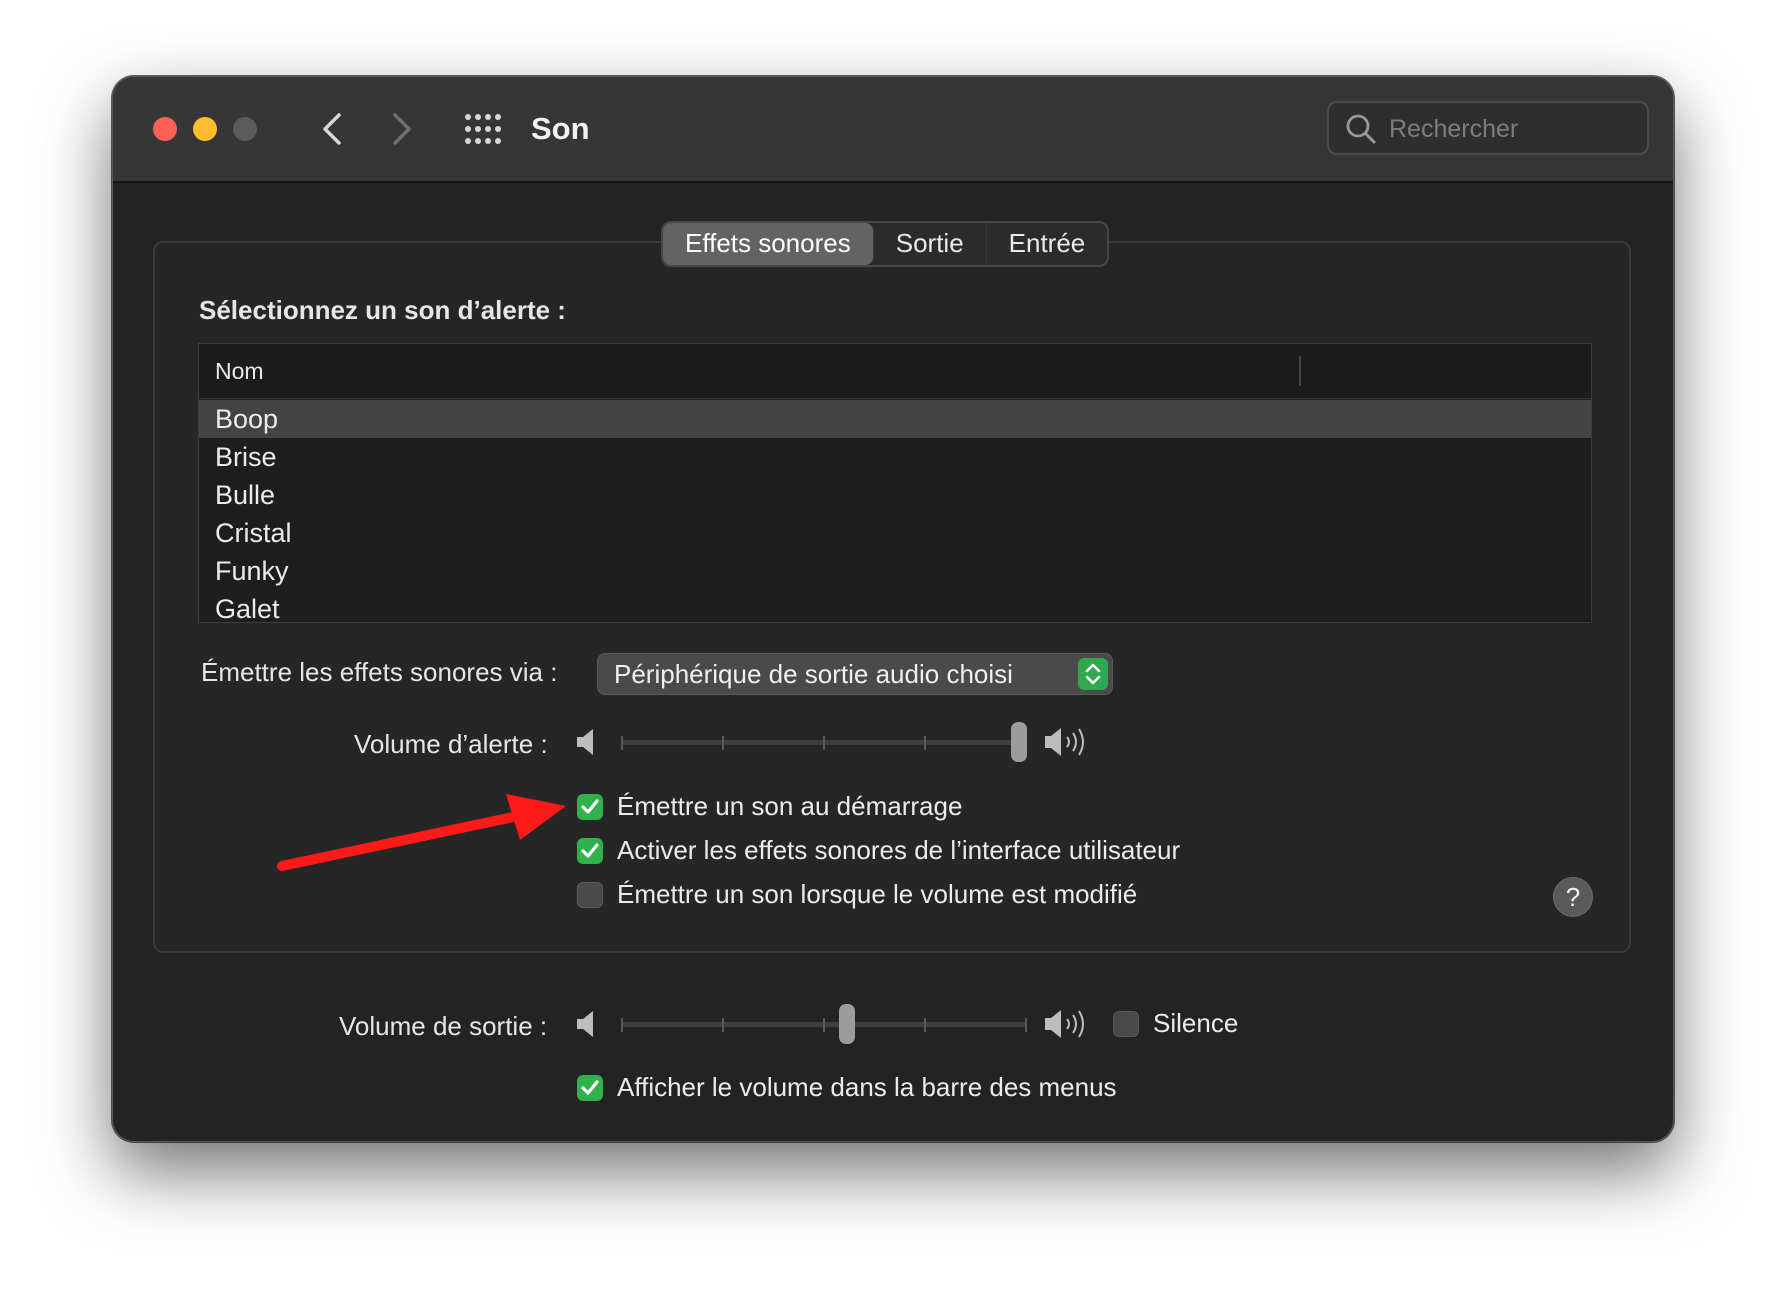 The image size is (1786, 1290). I want to click on title-bar: Son, so click(893, 130).